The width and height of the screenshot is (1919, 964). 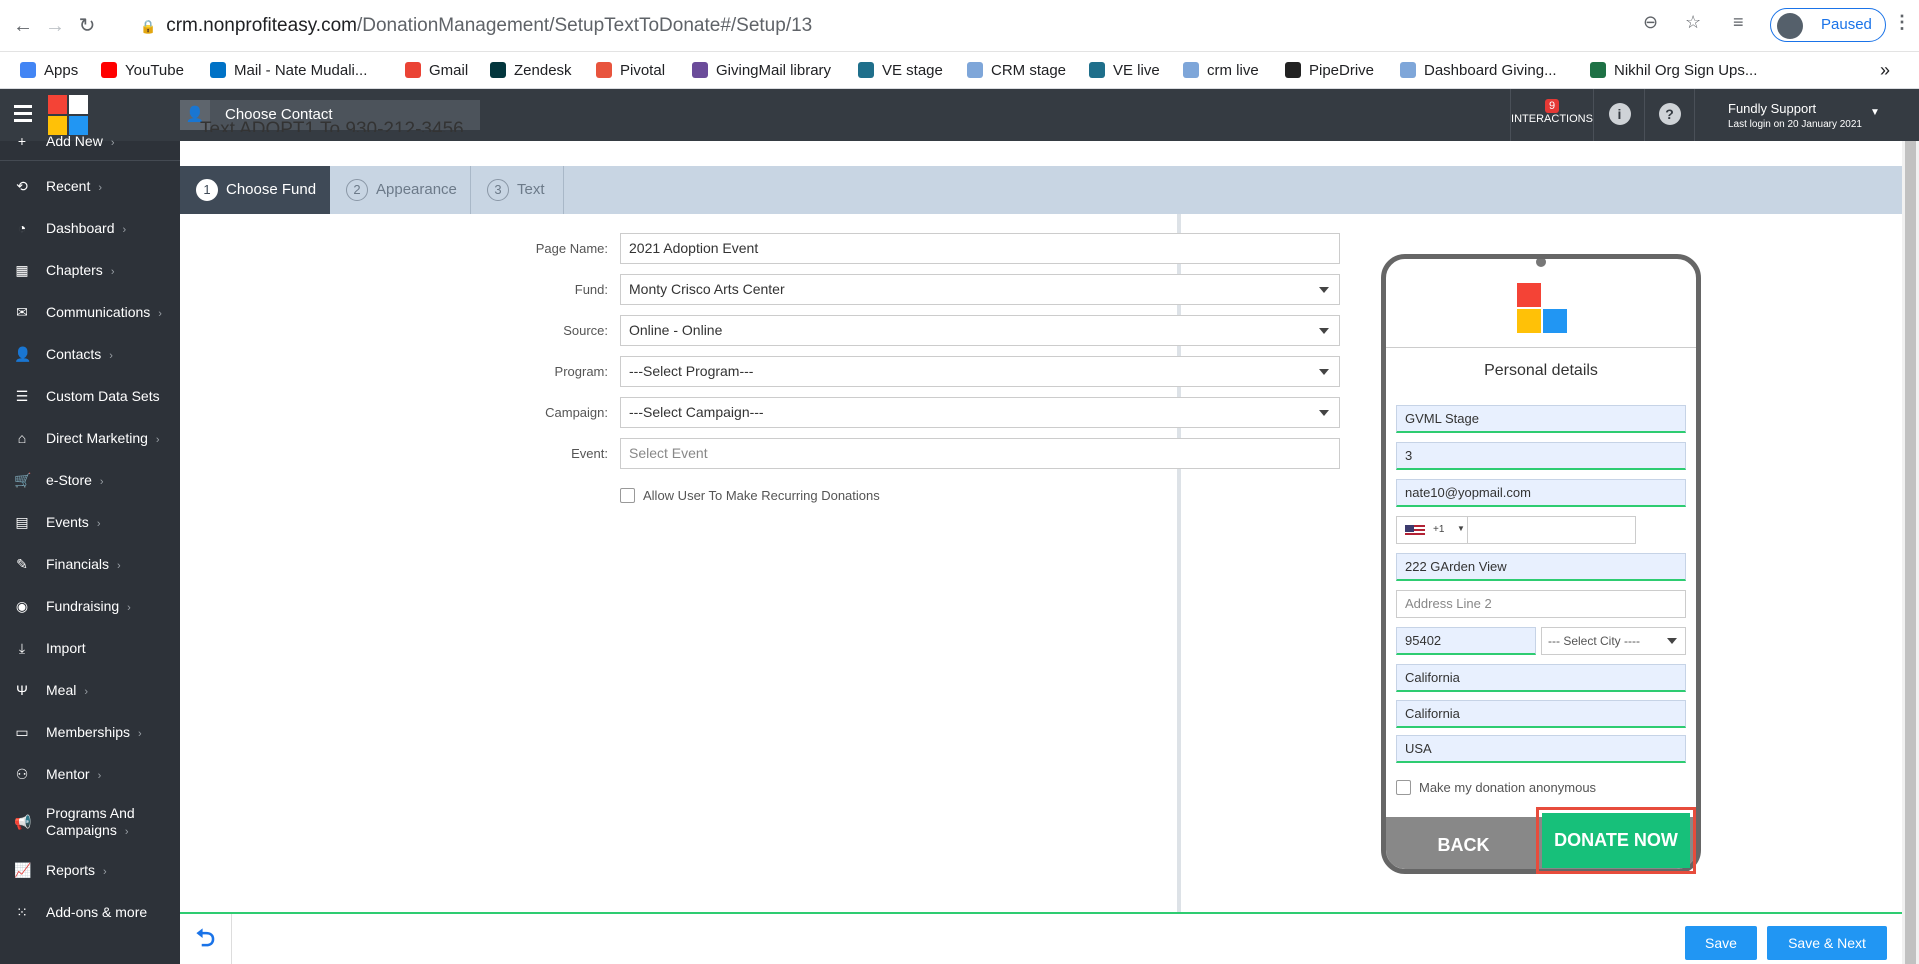 I want to click on wizard-steps: 1 Choose Fund 2 Appearance 3 Text, so click(x=1041, y=190).